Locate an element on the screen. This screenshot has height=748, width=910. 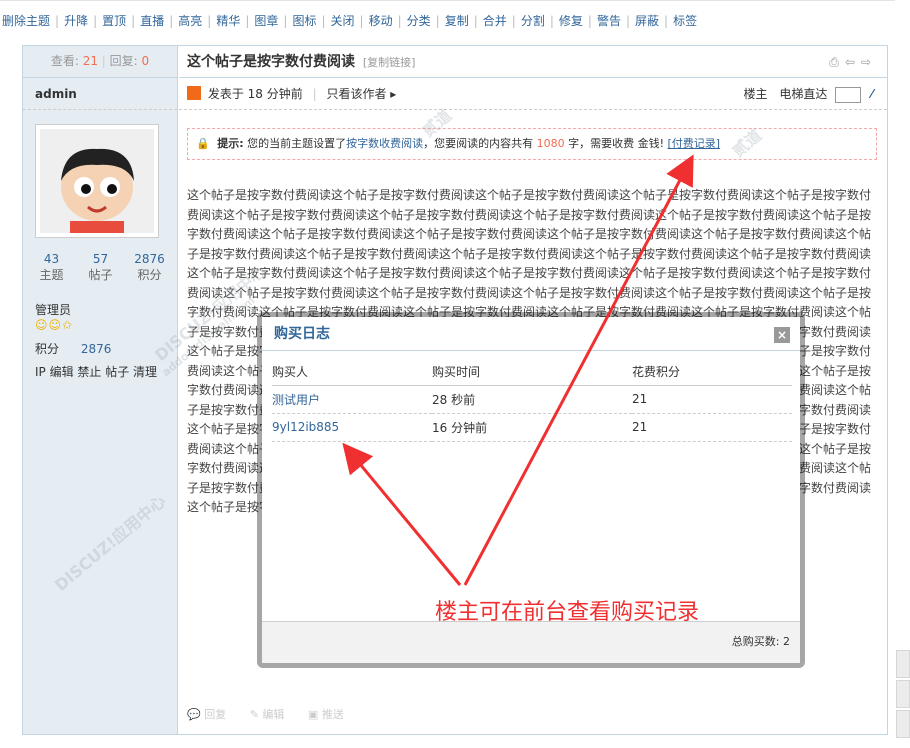
credits-value: 2876 is located at coordinates (149, 259).